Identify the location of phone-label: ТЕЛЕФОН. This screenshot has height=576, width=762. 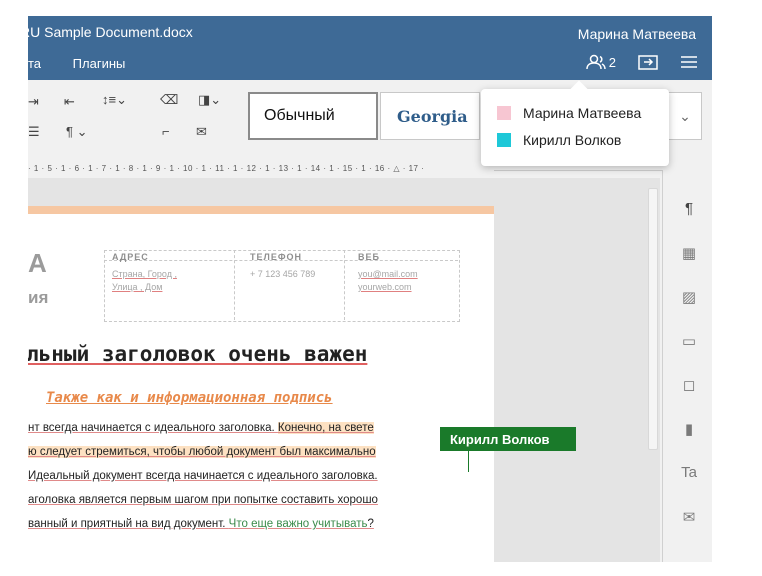
(276, 257).